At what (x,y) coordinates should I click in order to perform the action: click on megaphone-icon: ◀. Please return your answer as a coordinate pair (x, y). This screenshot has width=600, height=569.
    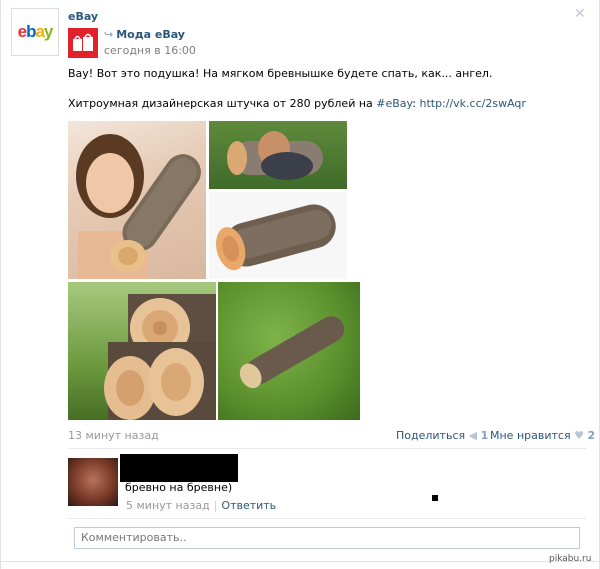
    Looking at the image, I should click on (473, 435).